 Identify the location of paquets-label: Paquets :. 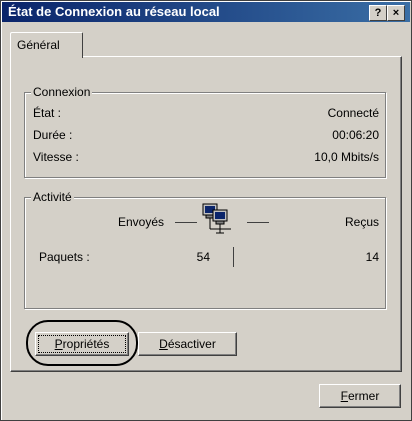
(64, 257).